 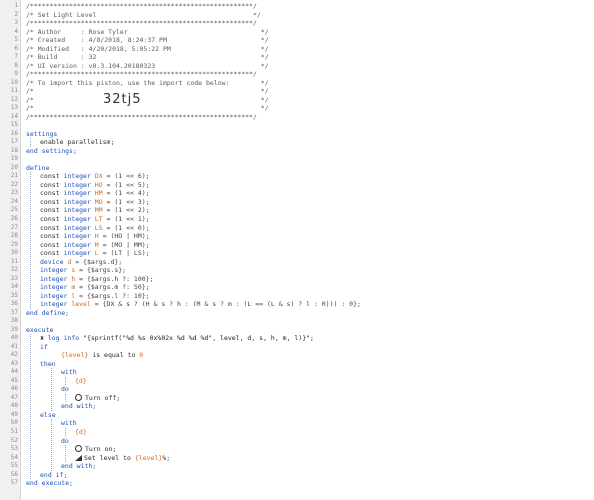 What do you see at coordinates (297, 406) in the screenshot?
I see `code-line: 48 end with;` at bounding box center [297, 406].